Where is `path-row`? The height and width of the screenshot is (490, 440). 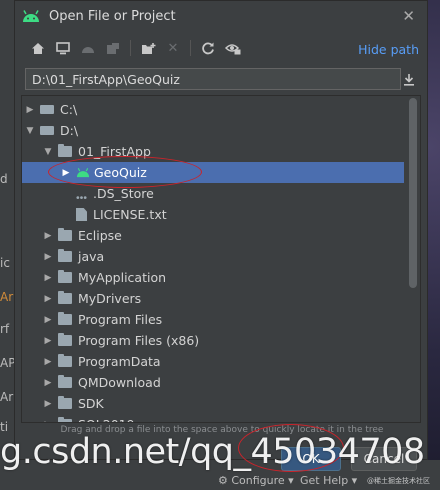 path-row is located at coordinates (222, 79).